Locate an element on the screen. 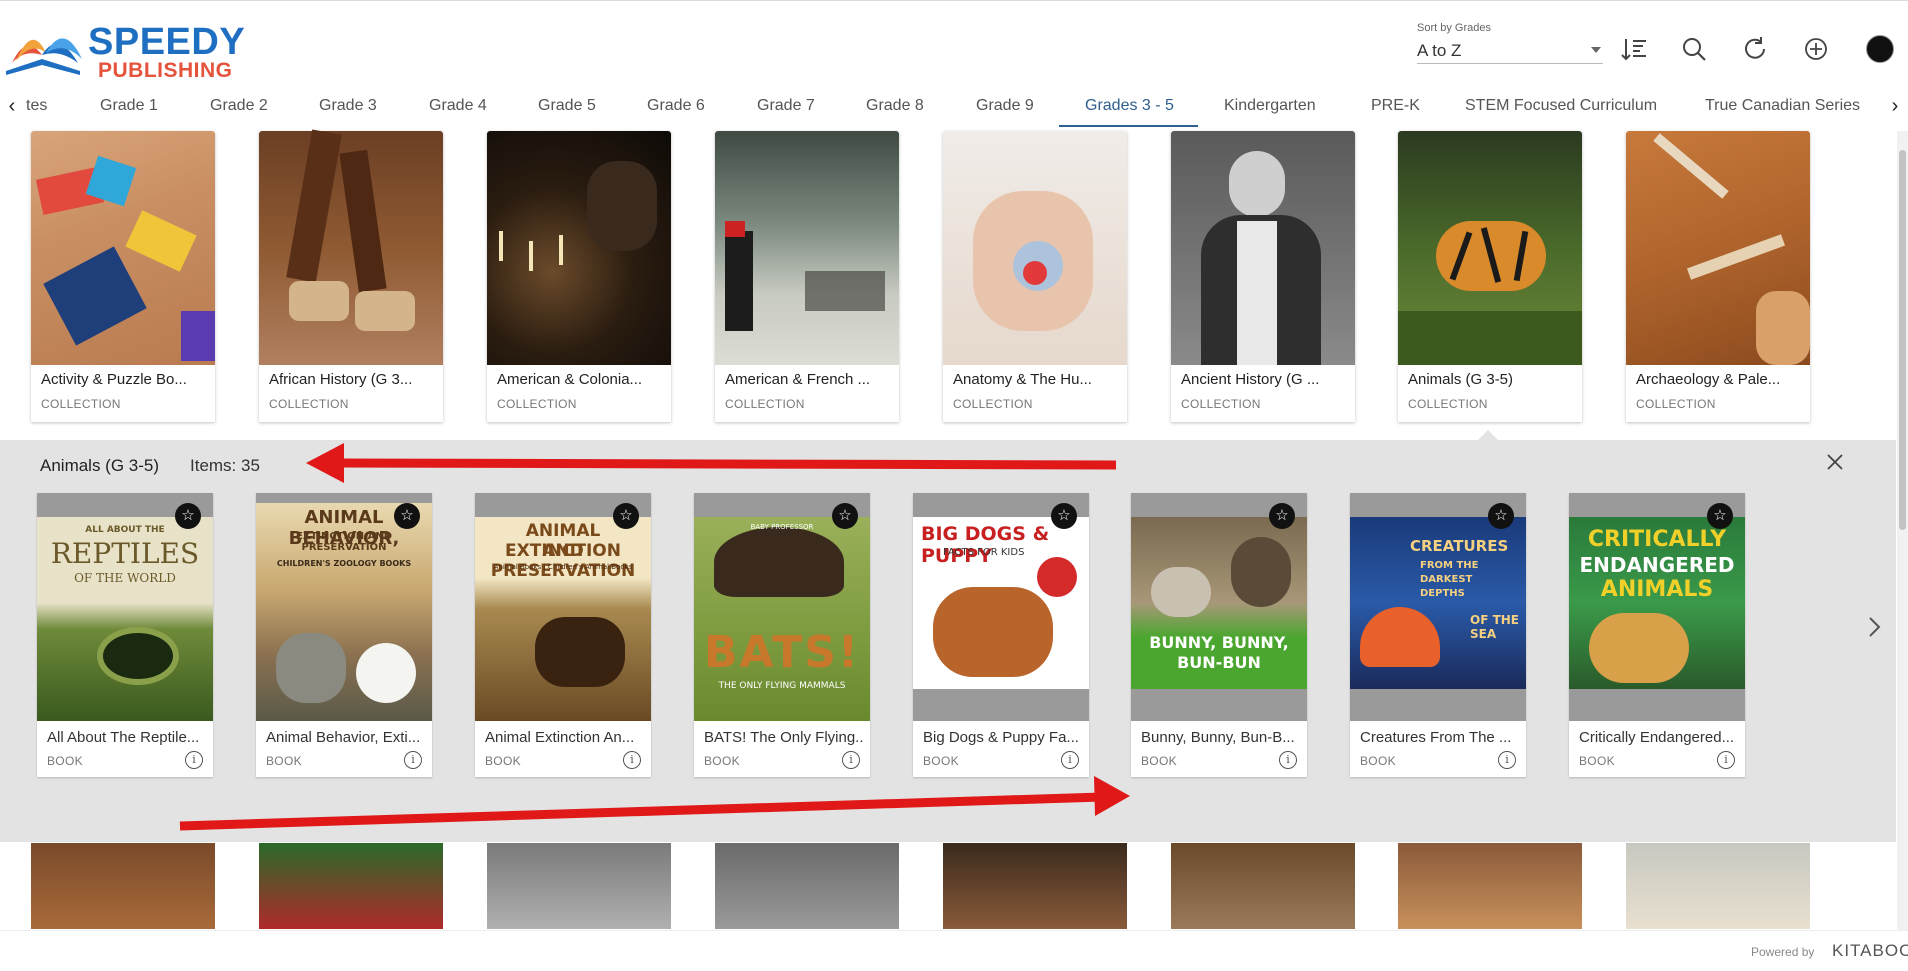 The image size is (1908, 971). cover-text: EXTINCTION AND PRESERVATION is located at coordinates (344, 542).